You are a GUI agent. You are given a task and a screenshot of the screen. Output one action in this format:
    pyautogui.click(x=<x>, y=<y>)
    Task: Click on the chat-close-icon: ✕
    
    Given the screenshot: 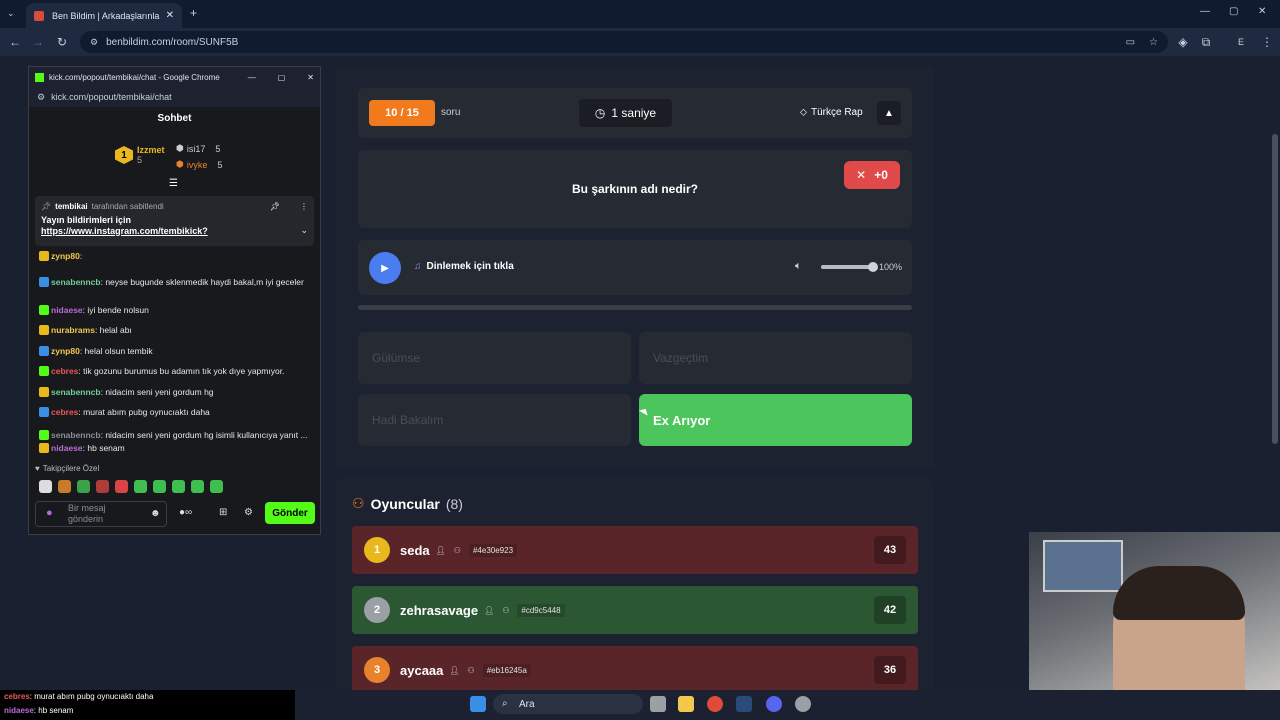 What is the action you would take?
    pyautogui.click(x=310, y=77)
    